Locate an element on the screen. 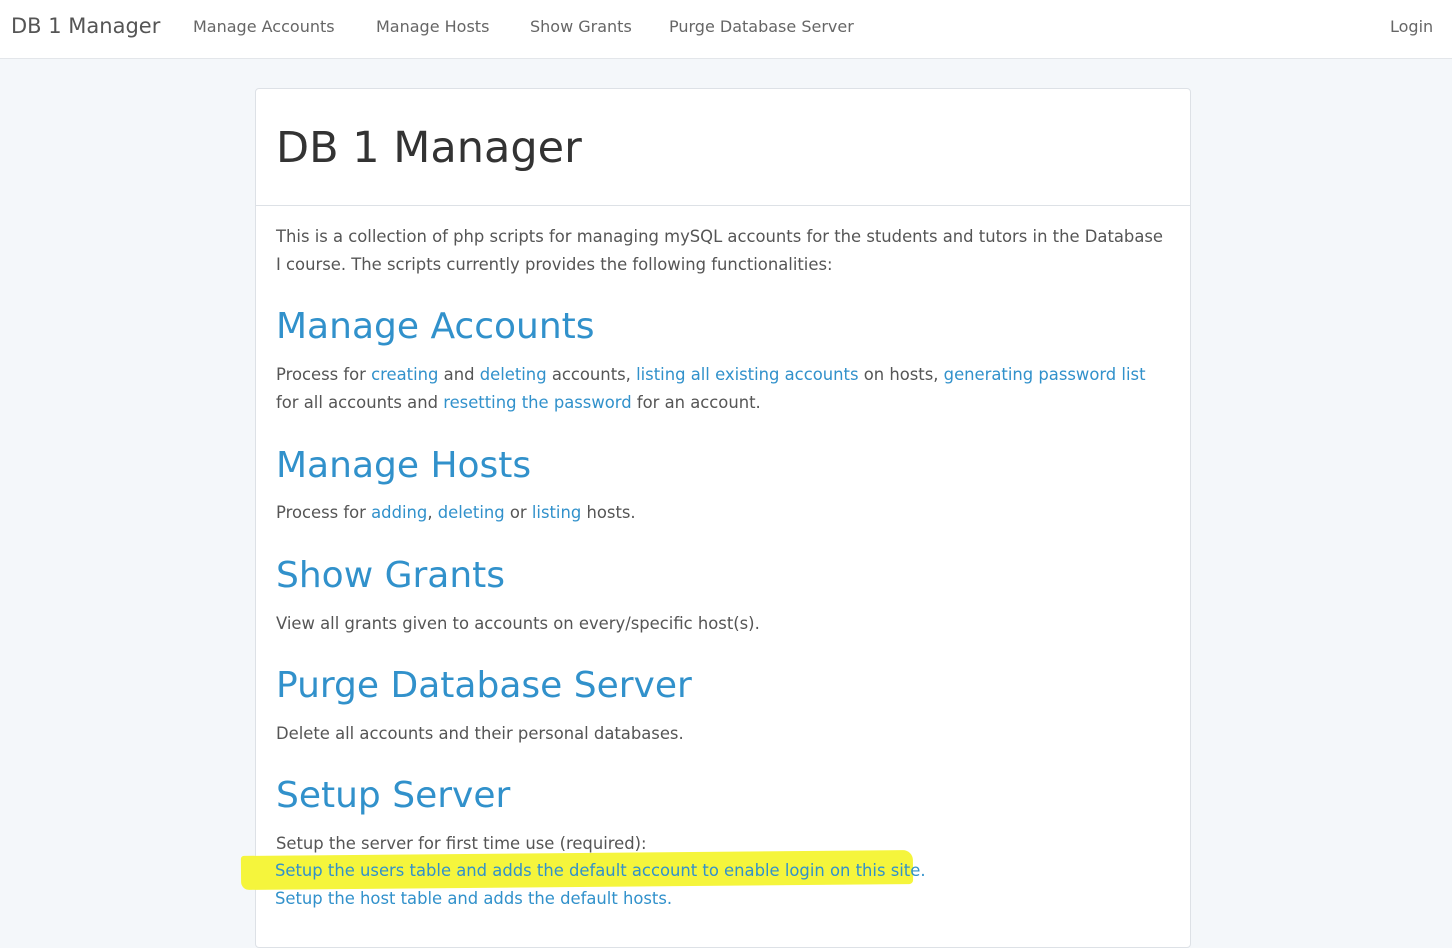  link-deleting-accounts: deleting is located at coordinates (513, 374).